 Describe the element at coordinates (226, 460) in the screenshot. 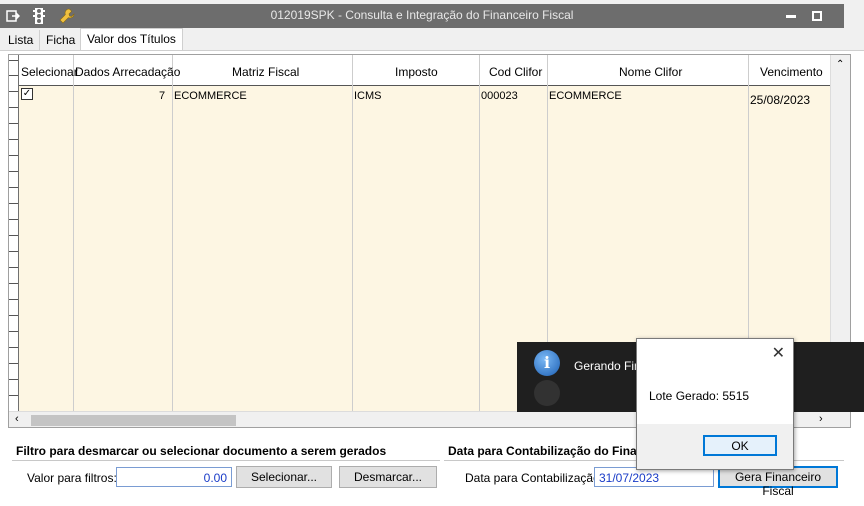

I see `section-divider` at that location.